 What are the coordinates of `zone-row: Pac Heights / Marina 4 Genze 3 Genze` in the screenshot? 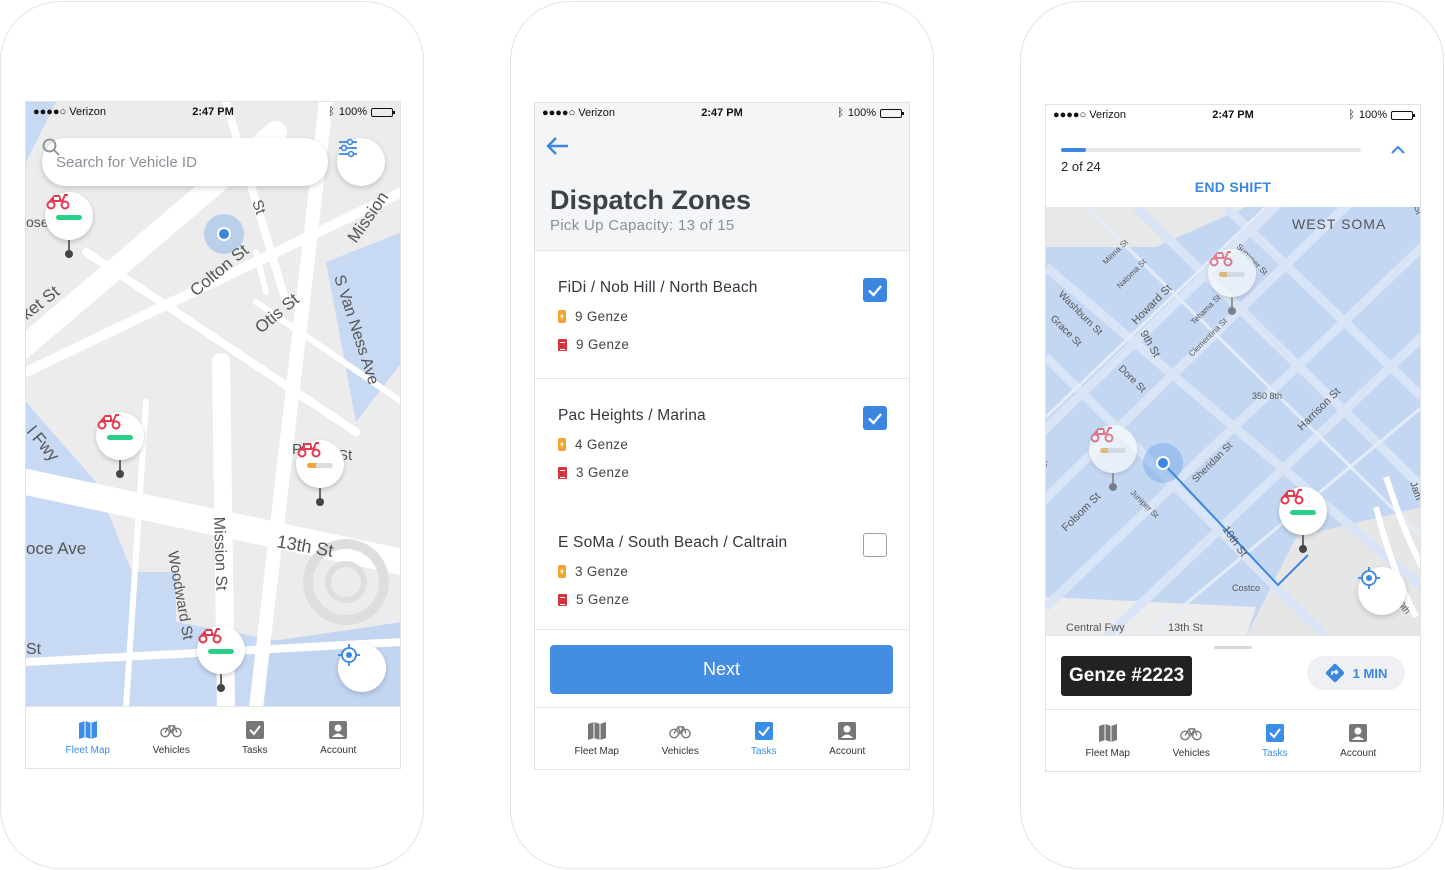 It's located at (722, 443).